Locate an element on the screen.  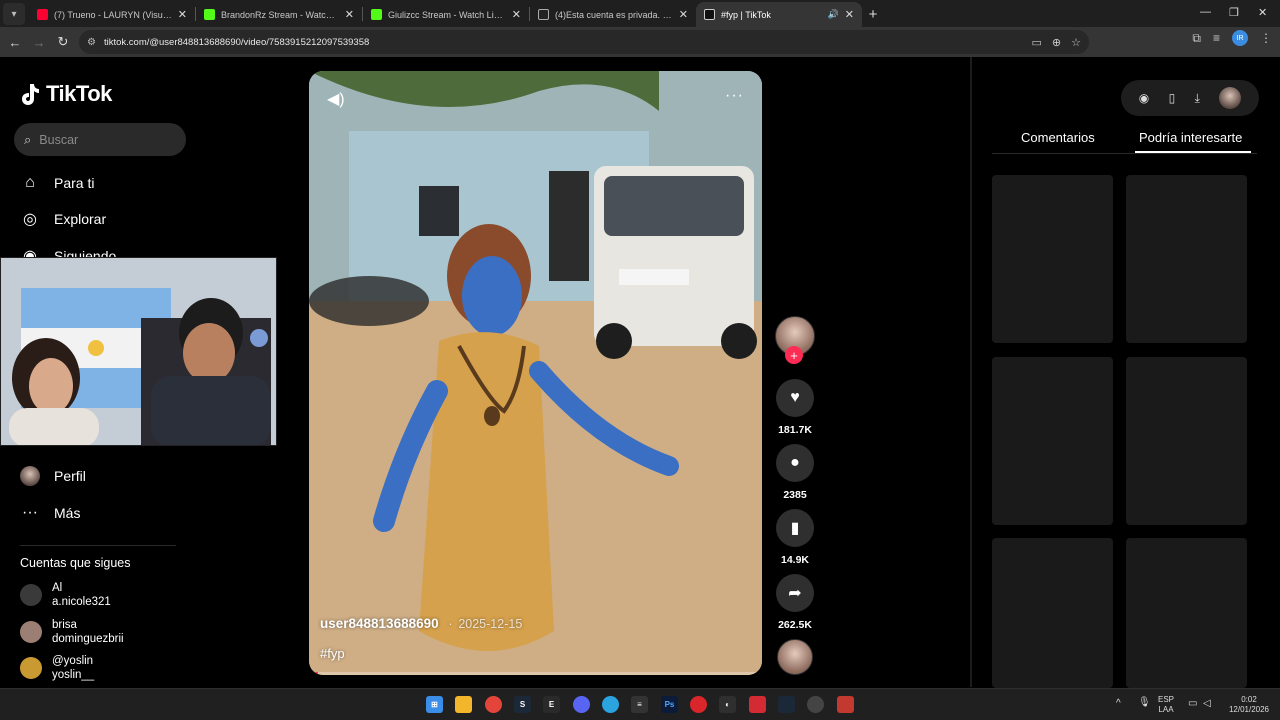
tray-chevron-icon: ^ is located at coordinates (1118, 704).